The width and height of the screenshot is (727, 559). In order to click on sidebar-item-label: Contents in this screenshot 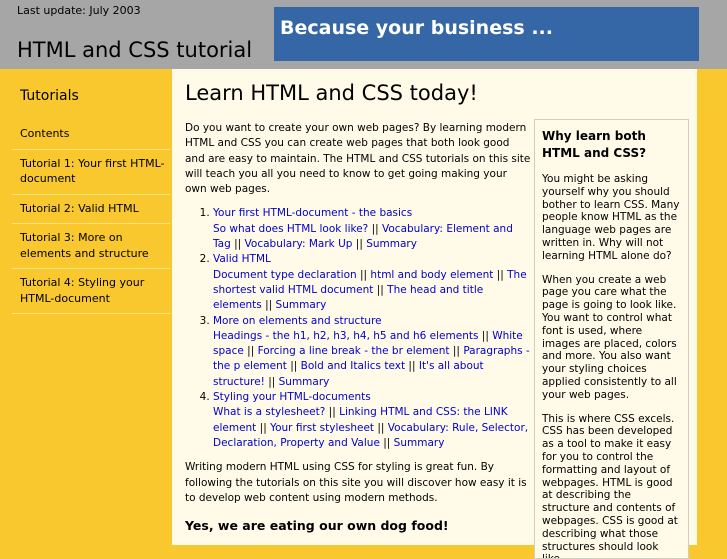, I will do `click(44, 133)`.